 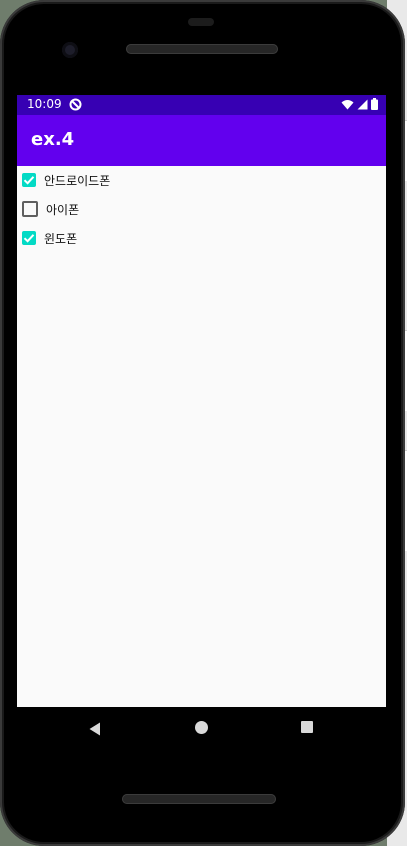 I want to click on checkbox-unchecked-icon, so click(x=30, y=209).